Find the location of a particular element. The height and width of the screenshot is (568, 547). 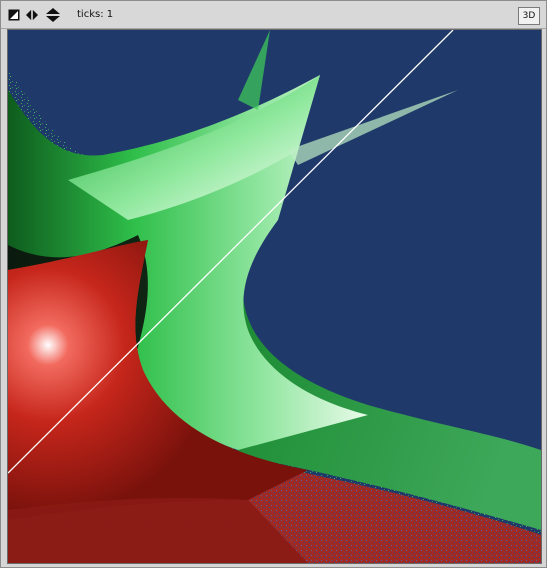

zoom-fit-icon is located at coordinates (14, 15).